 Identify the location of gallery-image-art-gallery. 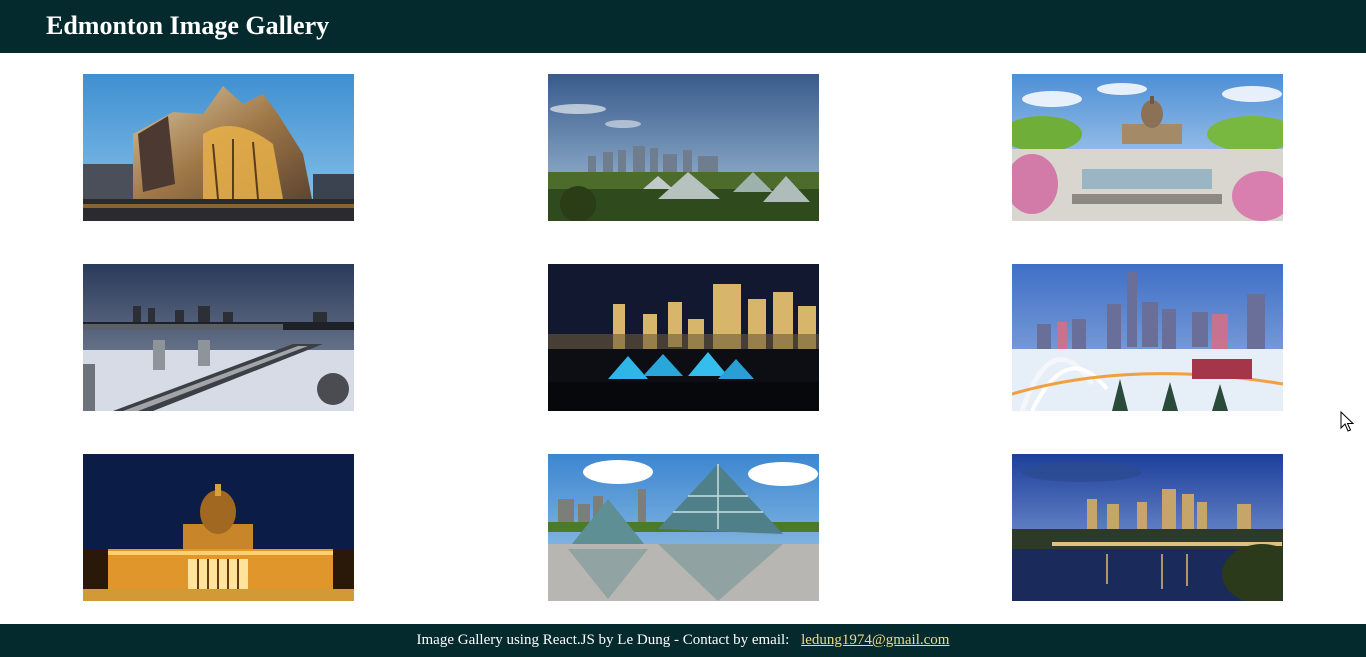
(218, 147).